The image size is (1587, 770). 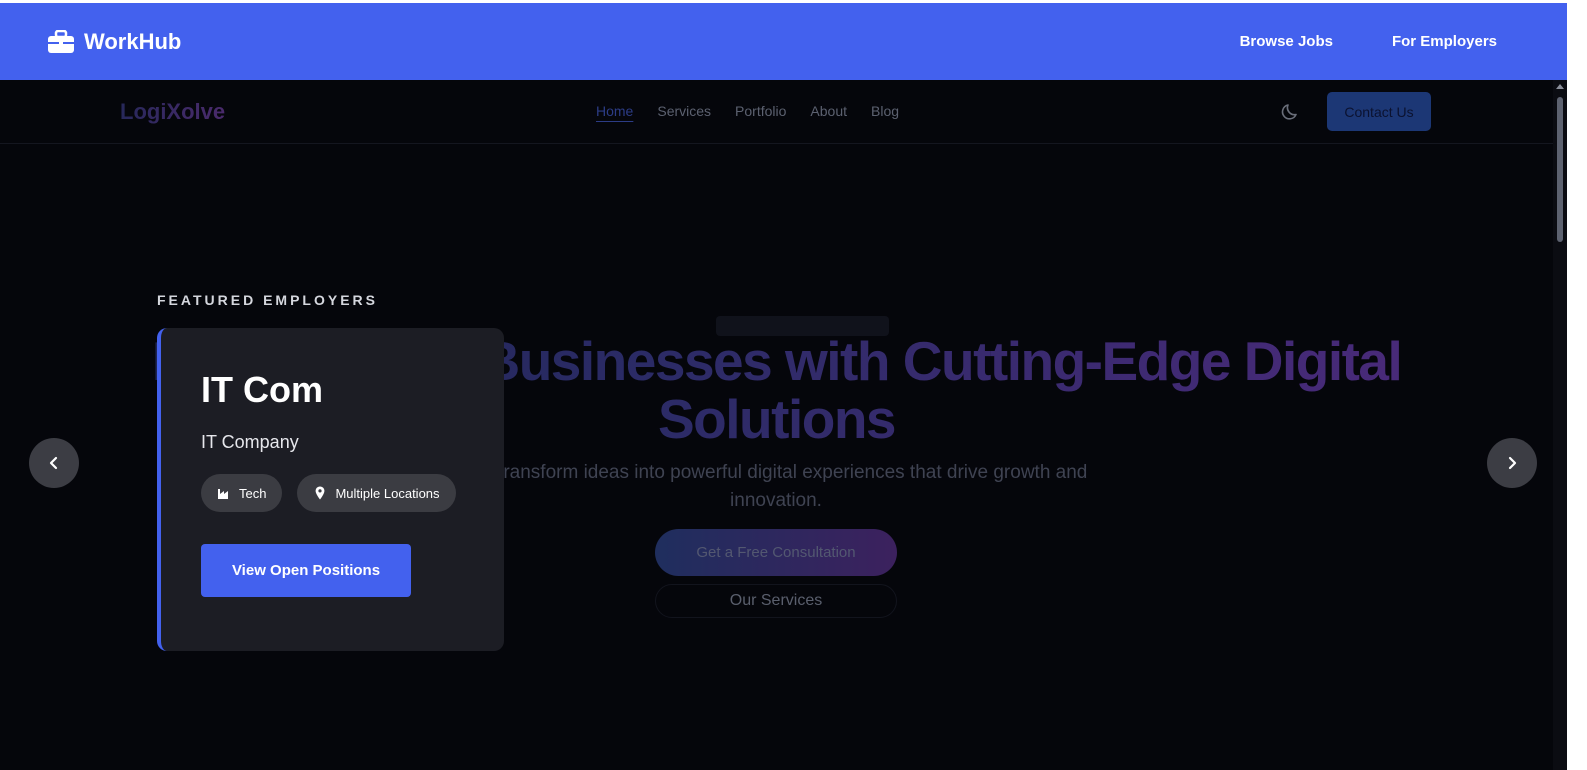 I want to click on carousel-next-button, so click(x=1512, y=463).